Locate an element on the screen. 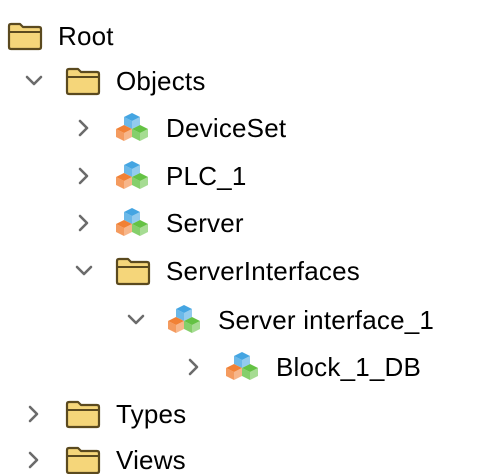 The height and width of the screenshot is (474, 490). tree-node-label: Server is located at coordinates (205, 223).